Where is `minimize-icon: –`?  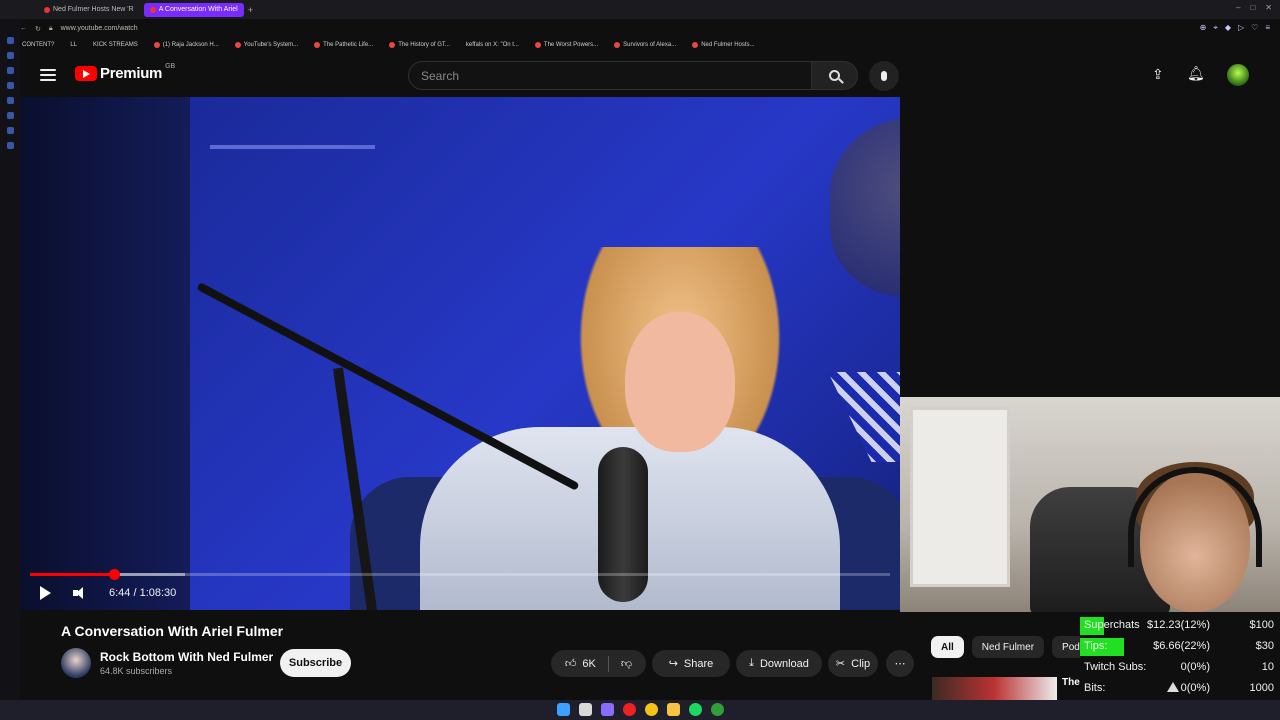 minimize-icon: – is located at coordinates (1238, 7).